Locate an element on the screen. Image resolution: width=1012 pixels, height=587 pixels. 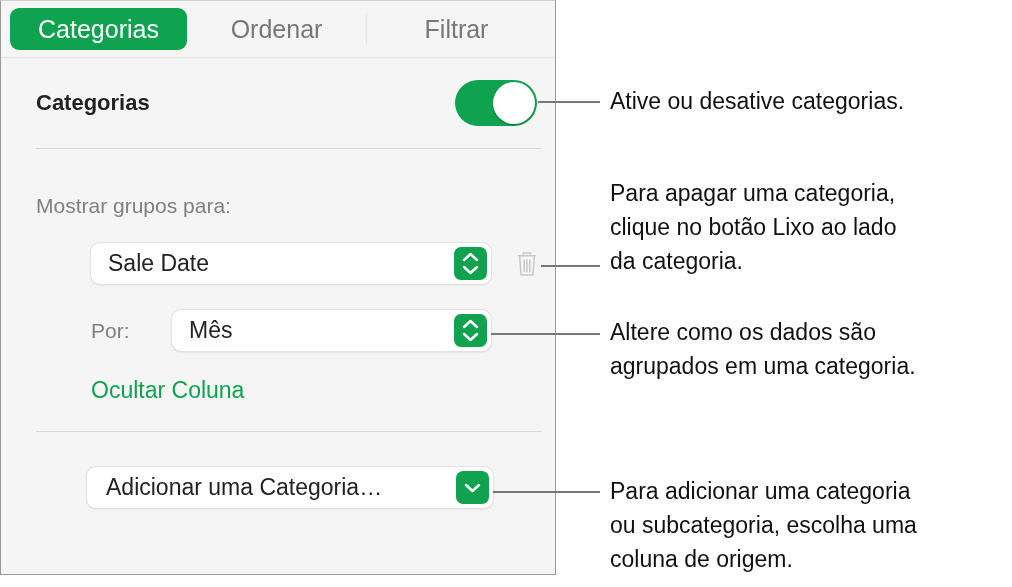
tab: Filtrar is located at coordinates (456, 29).